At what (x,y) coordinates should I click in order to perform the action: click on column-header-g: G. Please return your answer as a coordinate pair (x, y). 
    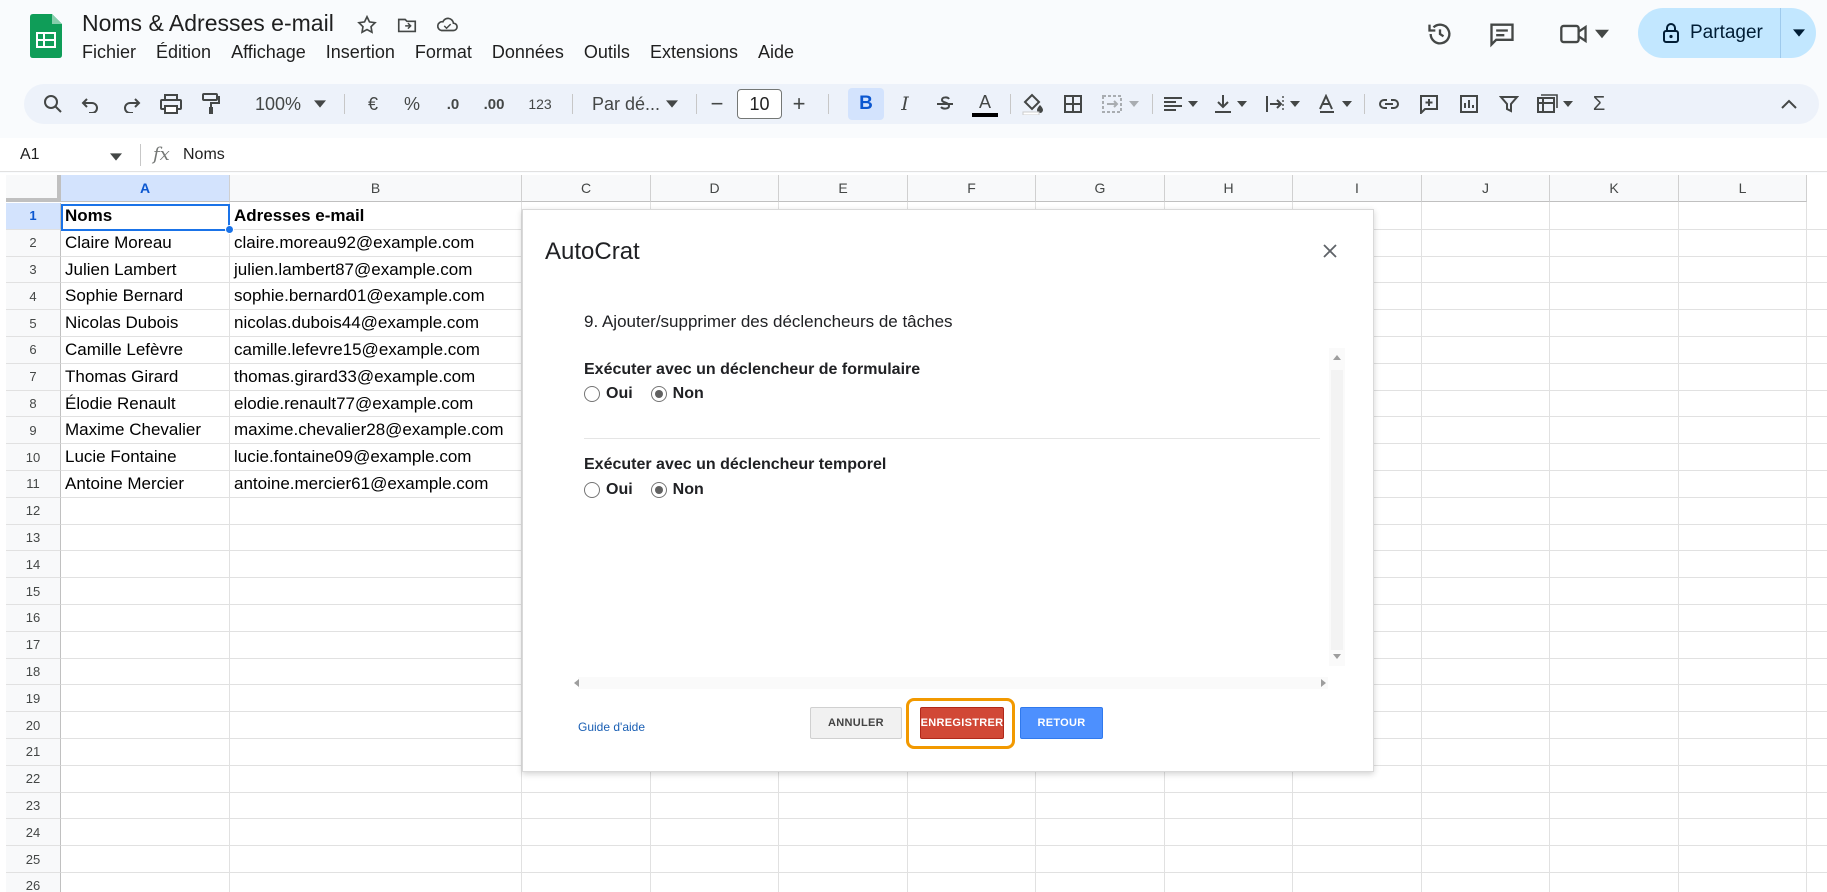
    Looking at the image, I should click on (1100, 188).